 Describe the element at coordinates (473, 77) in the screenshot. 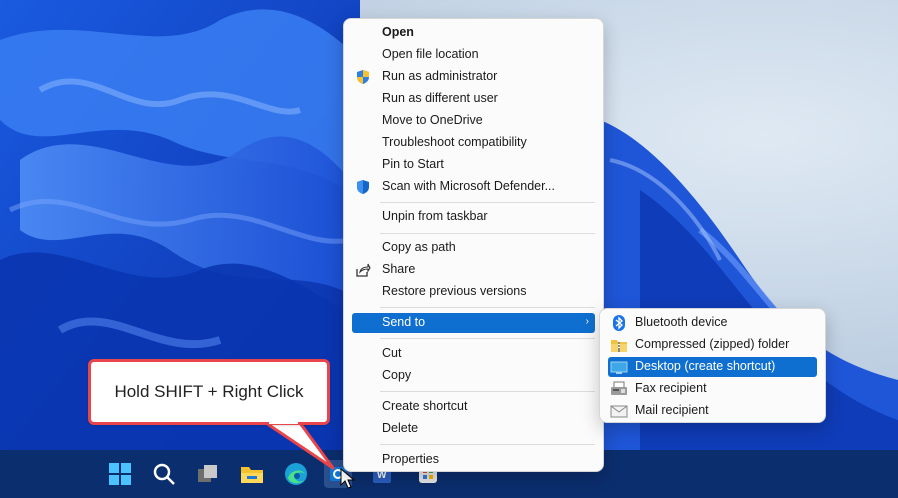

I see `menu-item-run-as-administrator: Run as administrator` at that location.